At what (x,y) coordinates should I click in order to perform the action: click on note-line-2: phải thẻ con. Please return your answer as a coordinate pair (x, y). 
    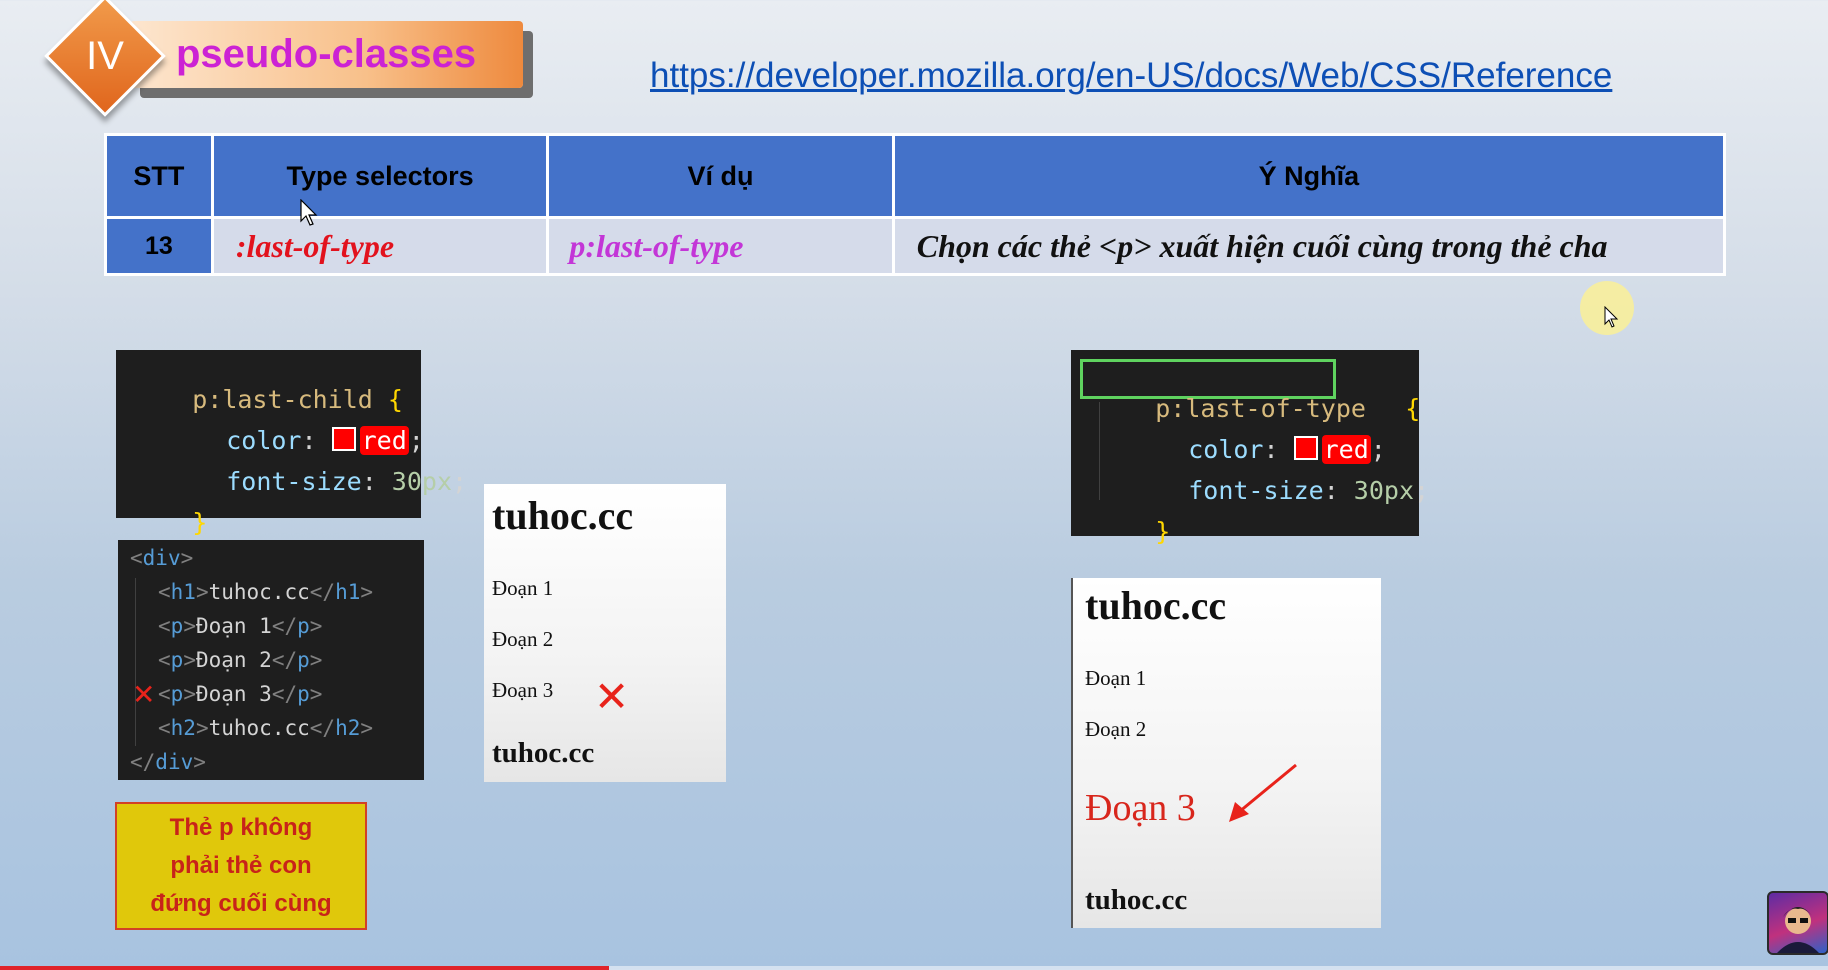
    Looking at the image, I should click on (241, 865).